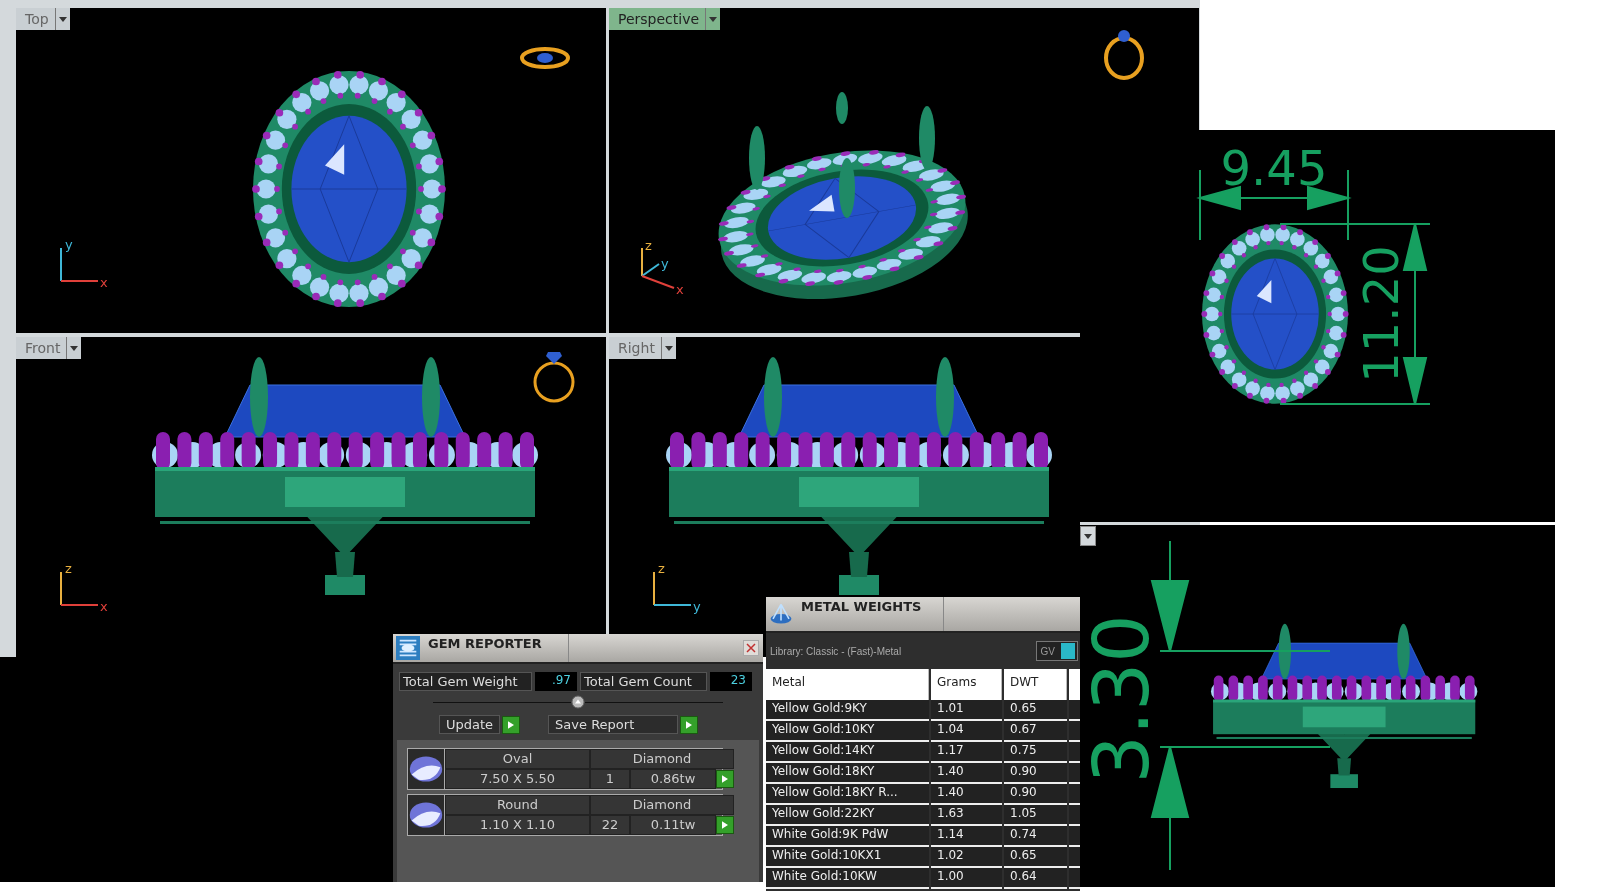 This screenshot has height=891, width=1599. What do you see at coordinates (465, 681) in the screenshot?
I see `total-label: Total Gem Weight` at bounding box center [465, 681].